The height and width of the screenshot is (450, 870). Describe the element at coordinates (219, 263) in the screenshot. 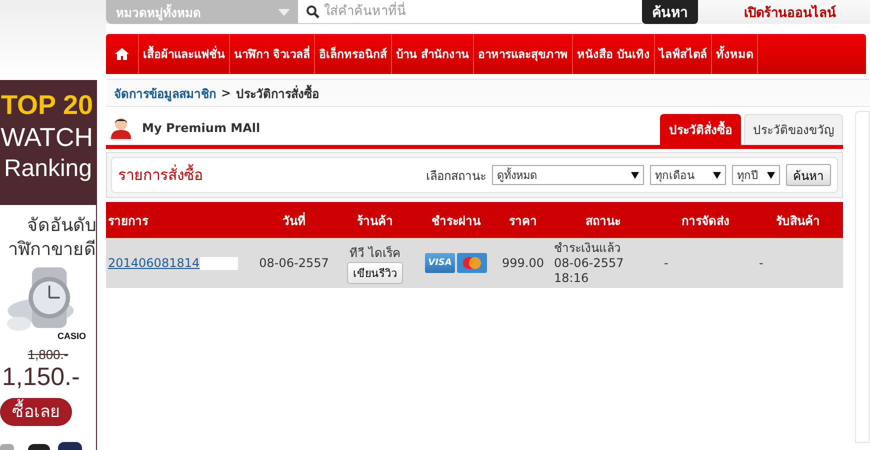

I see `redacted-block` at that location.